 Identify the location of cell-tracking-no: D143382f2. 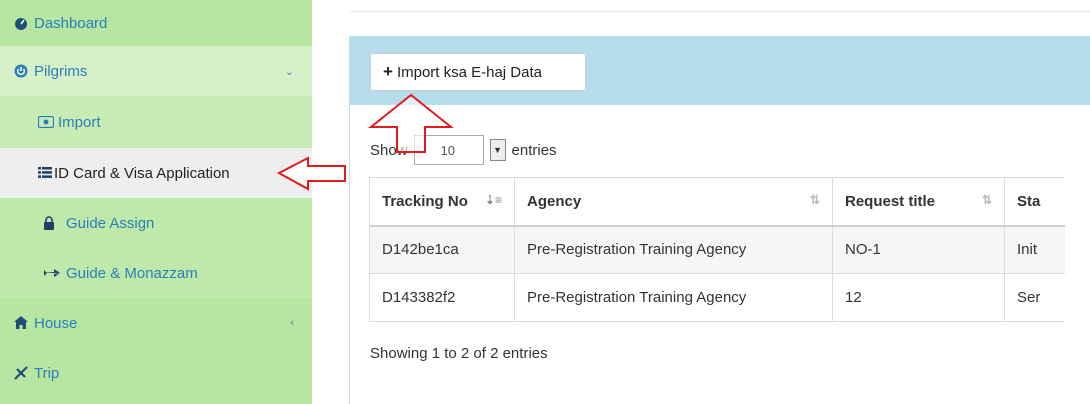
(442, 297).